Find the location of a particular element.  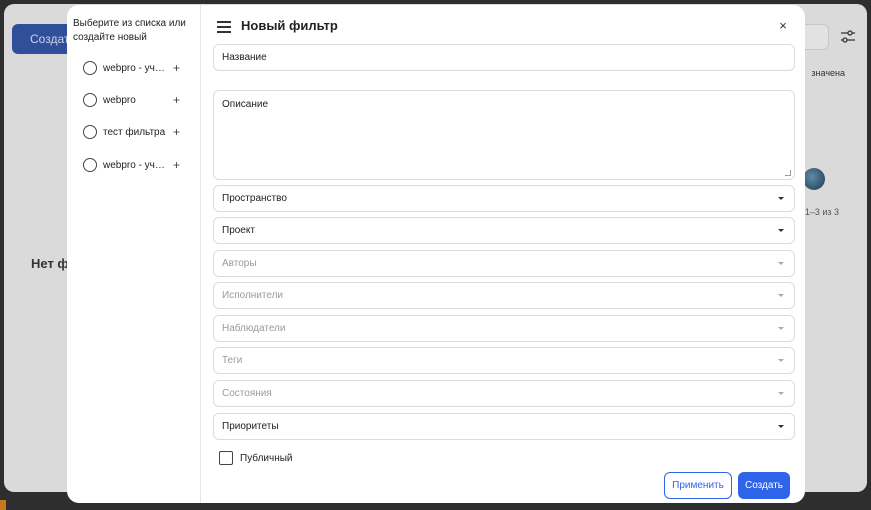

apply-button: Применить is located at coordinates (698, 485).